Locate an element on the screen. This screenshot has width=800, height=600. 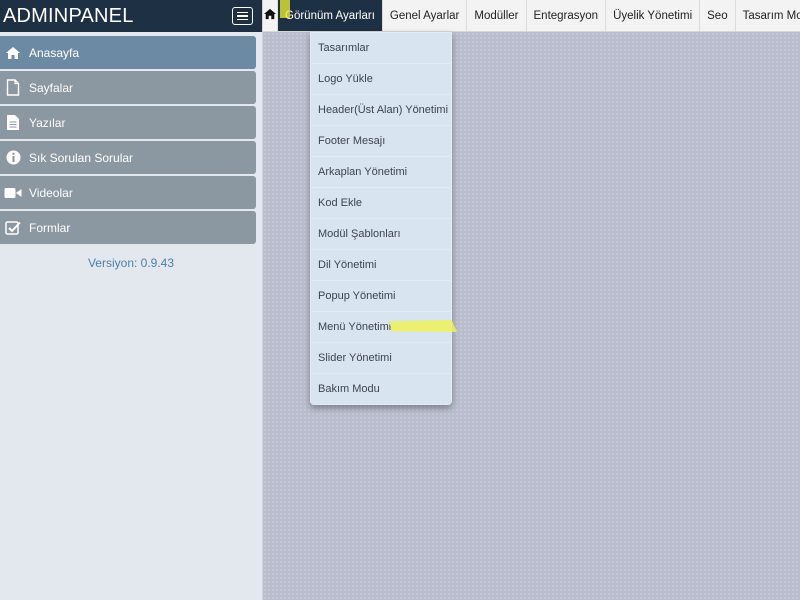
dropdown-item-popup-yonetimi: Popup Yönetimi is located at coordinates (381, 296).